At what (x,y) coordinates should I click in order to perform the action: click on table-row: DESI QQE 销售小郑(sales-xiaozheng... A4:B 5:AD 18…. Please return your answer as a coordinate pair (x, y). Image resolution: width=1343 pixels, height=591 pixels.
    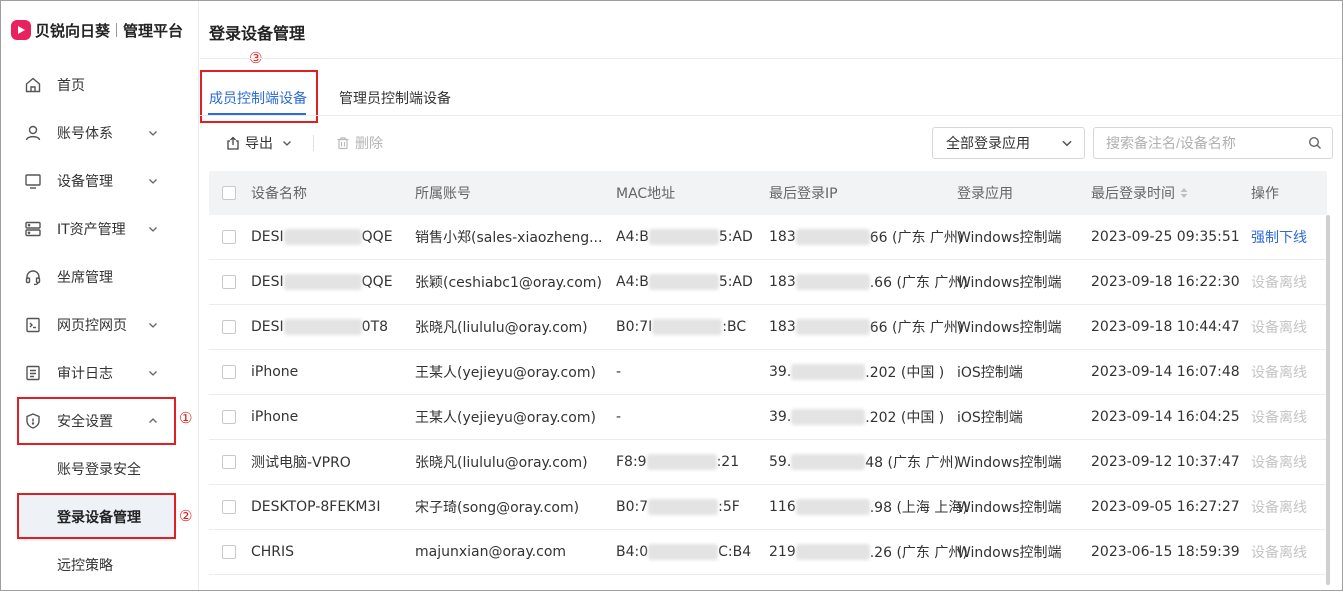
    Looking at the image, I should click on (768, 237).